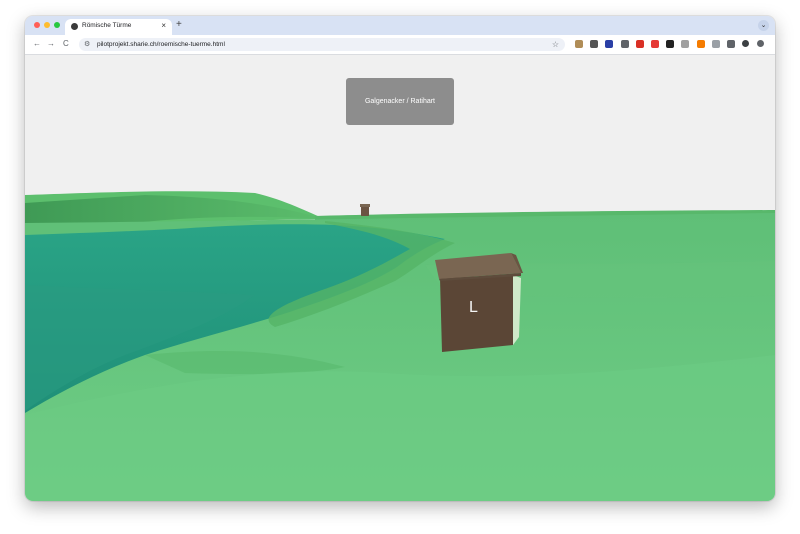 Image resolution: width=800 pixels, height=534 pixels. Describe the element at coordinates (163, 26) in the screenshot. I see `tab-close-button: ×` at that location.